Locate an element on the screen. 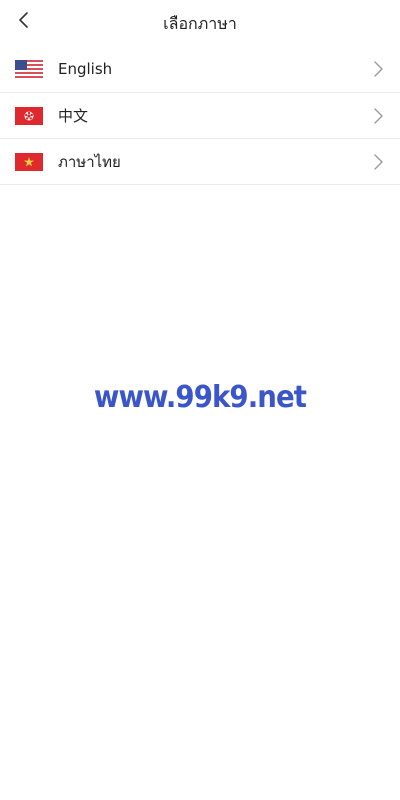  language-item-thai: ภาษาไทย is located at coordinates (200, 162).